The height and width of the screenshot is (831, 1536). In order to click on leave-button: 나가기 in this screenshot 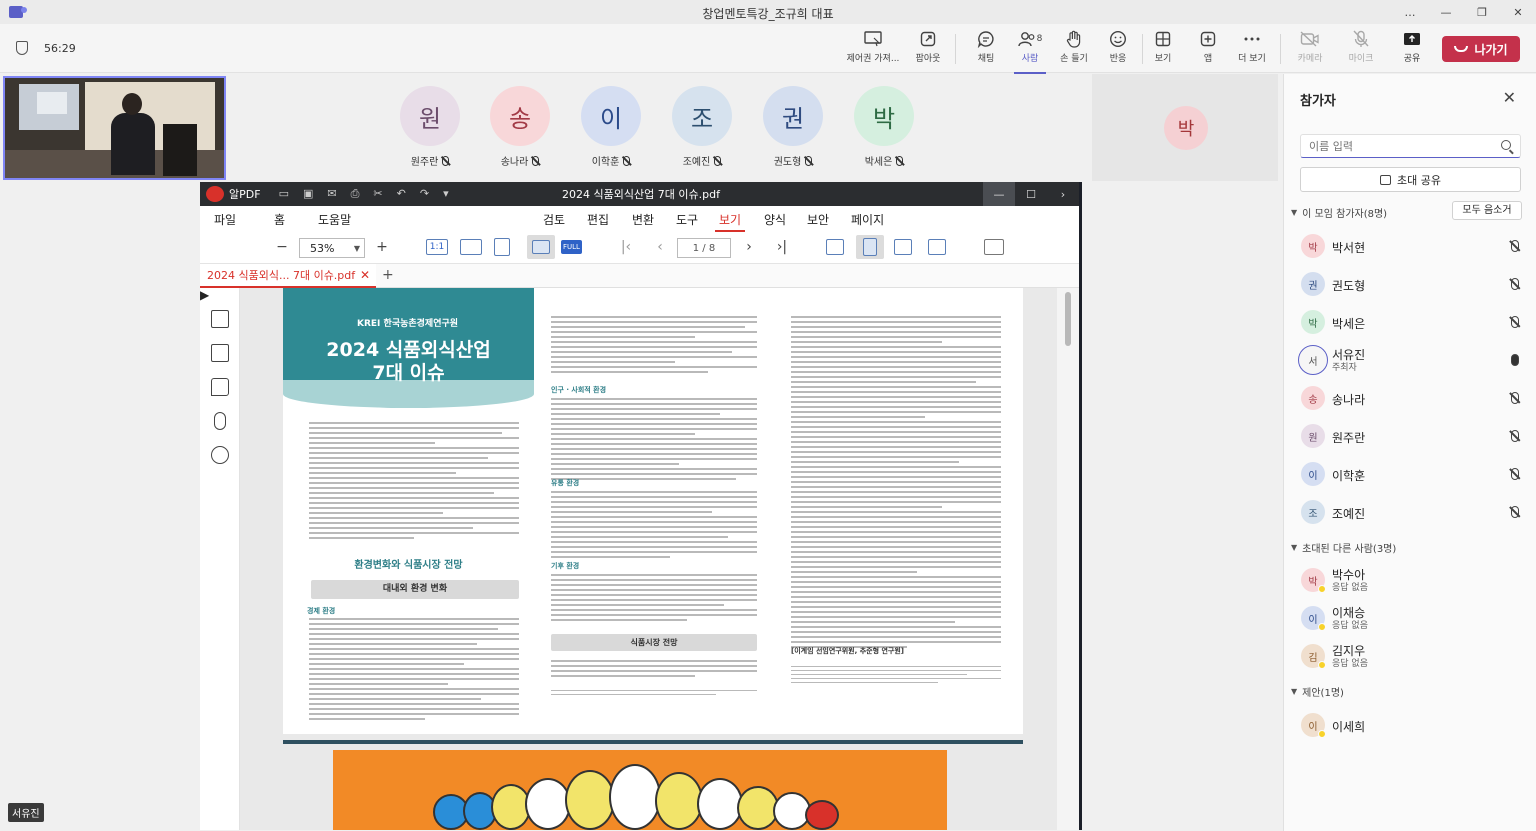, I will do `click(1481, 49)`.